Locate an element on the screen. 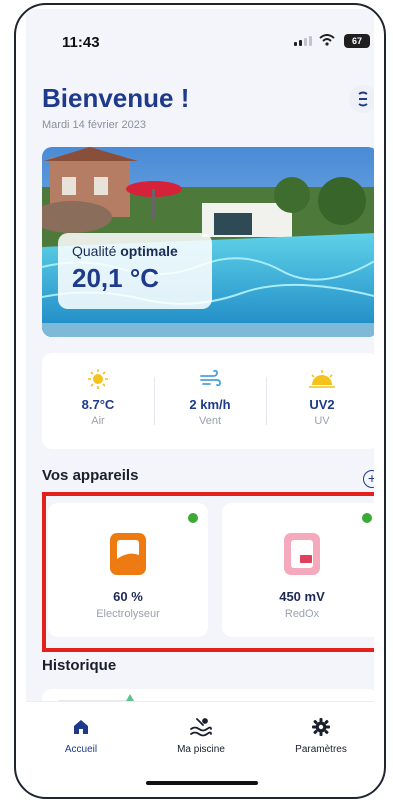 The image size is (393, 803). tab-settings: Paramètres is located at coordinates (320, 735).